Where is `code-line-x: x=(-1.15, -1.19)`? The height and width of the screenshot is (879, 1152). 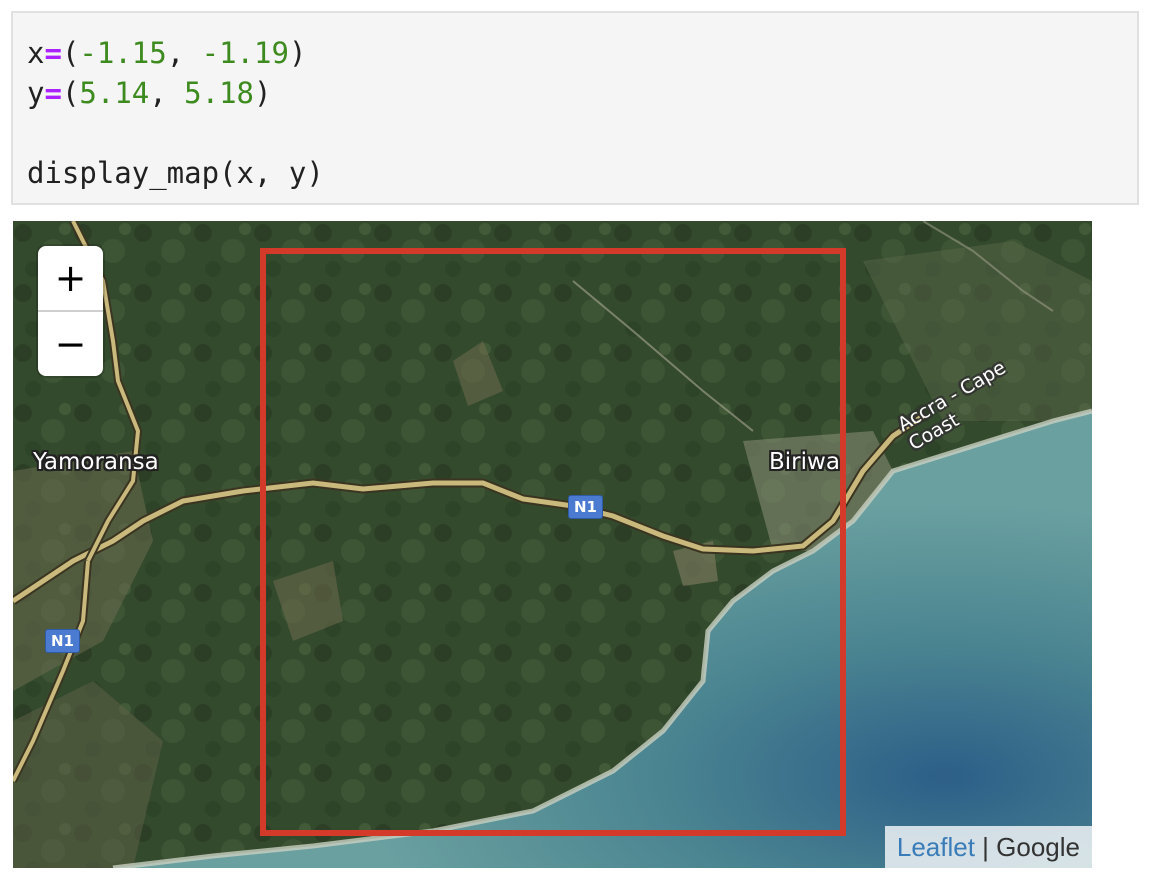
code-line-x: x=(-1.15, -1.19) is located at coordinates (175, 53).